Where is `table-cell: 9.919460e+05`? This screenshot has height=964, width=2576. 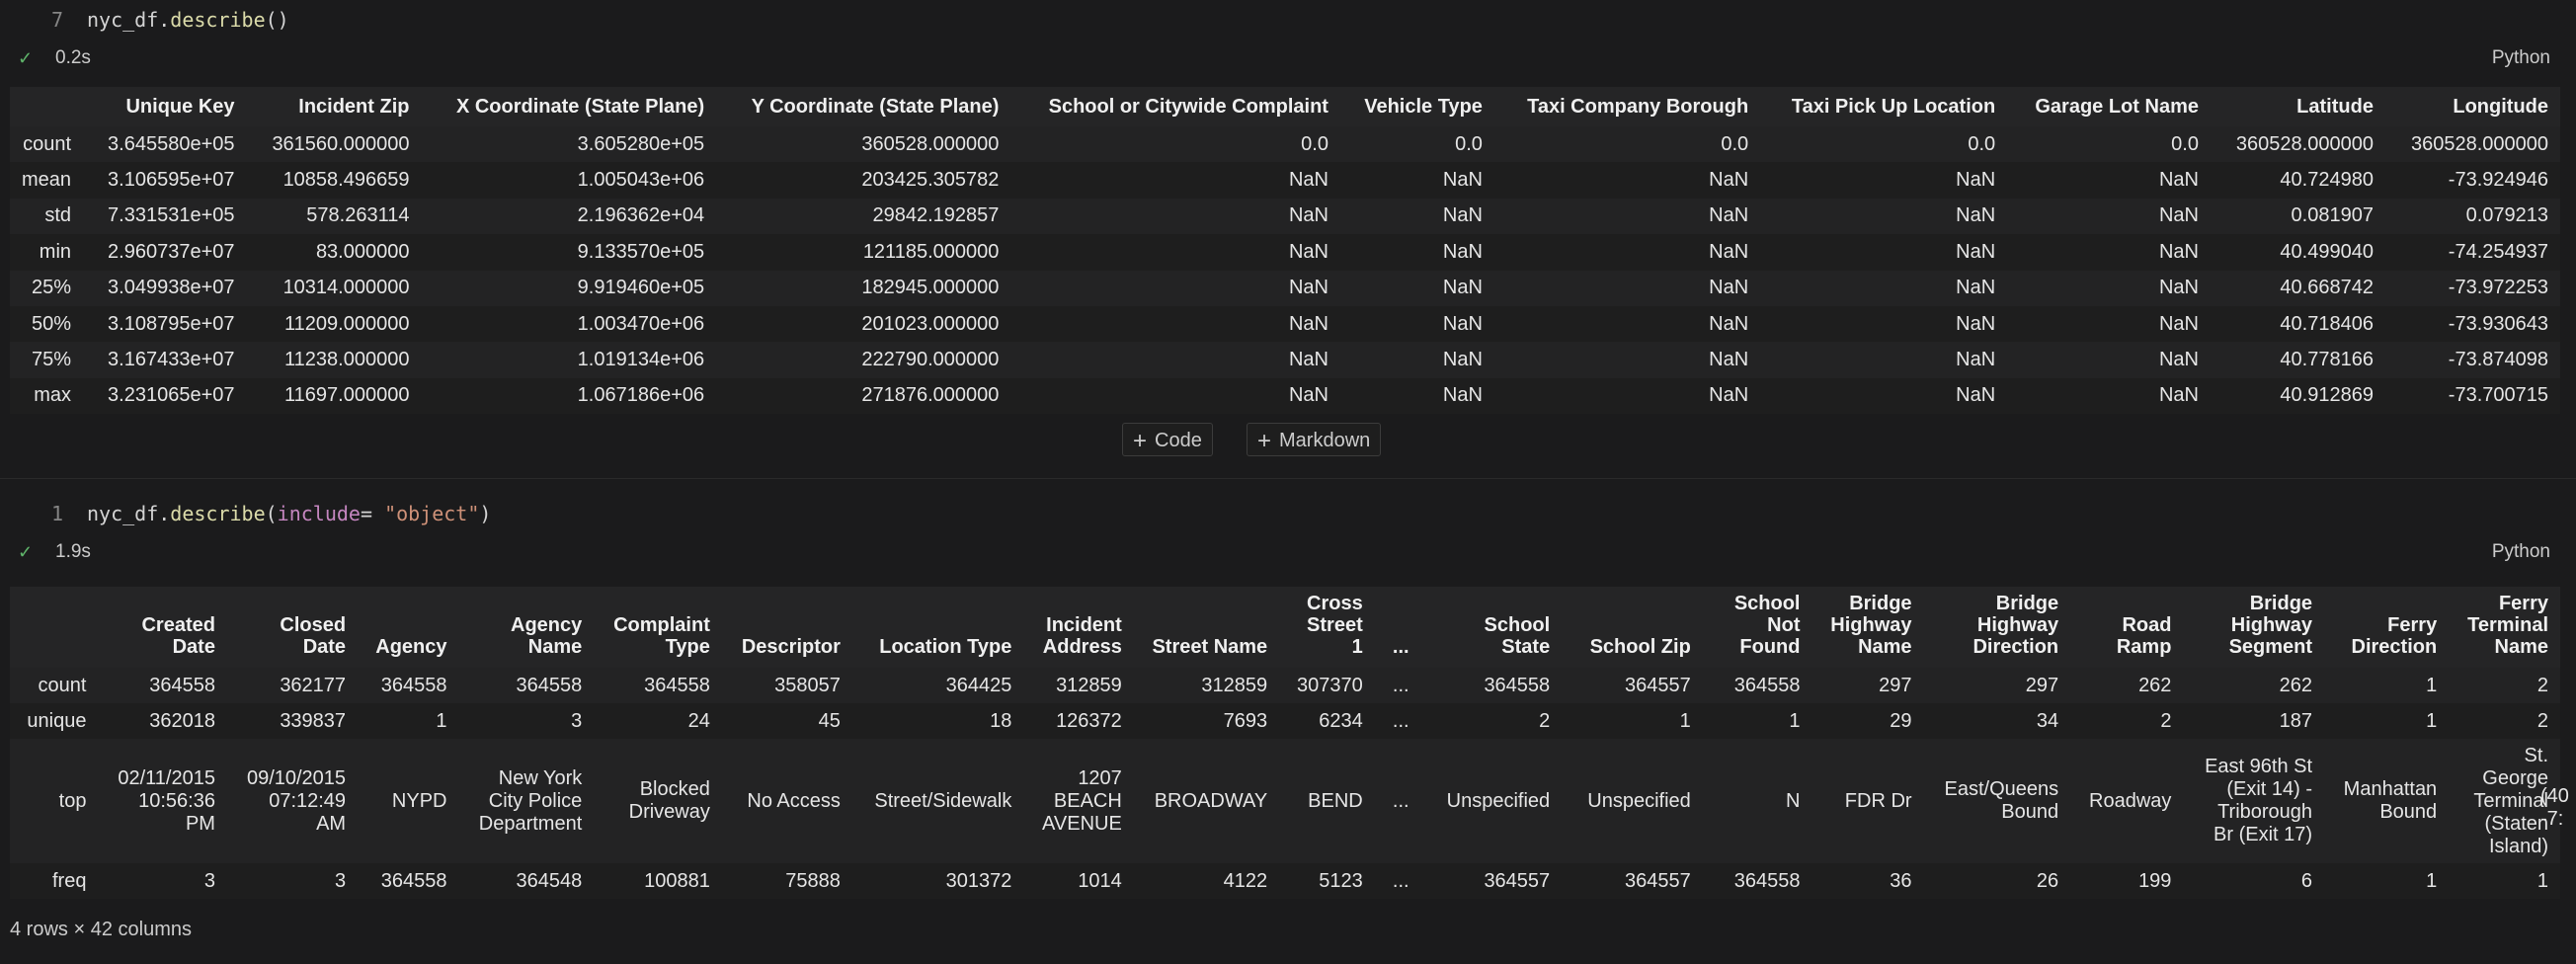 table-cell: 9.919460e+05 is located at coordinates (641, 288).